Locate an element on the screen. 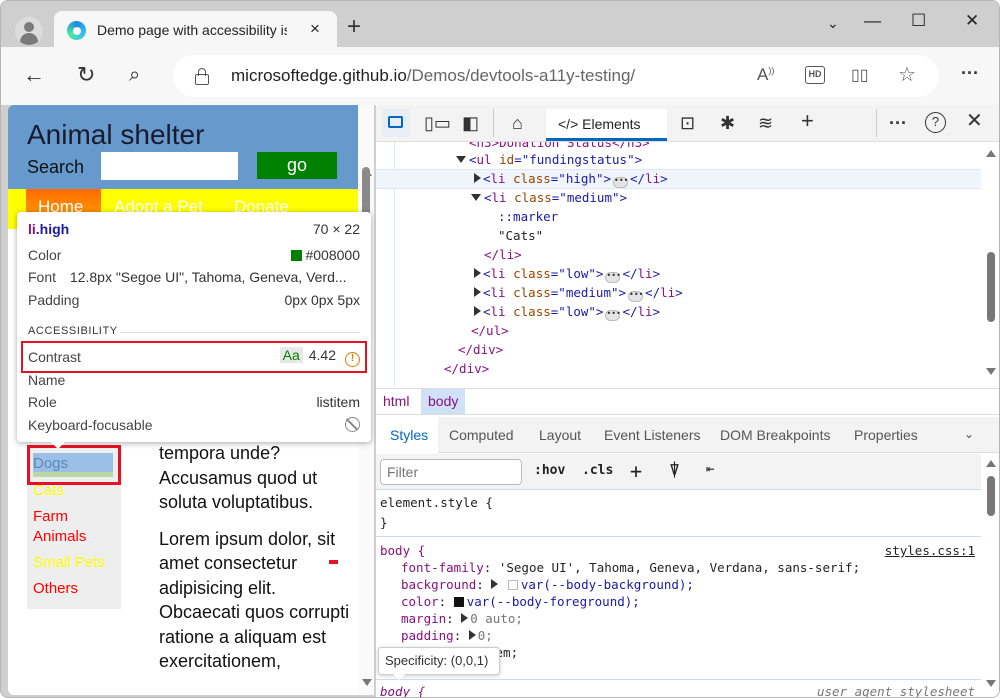  sidebar-item-farm-animals: Farm Animals is located at coordinates (68, 527).